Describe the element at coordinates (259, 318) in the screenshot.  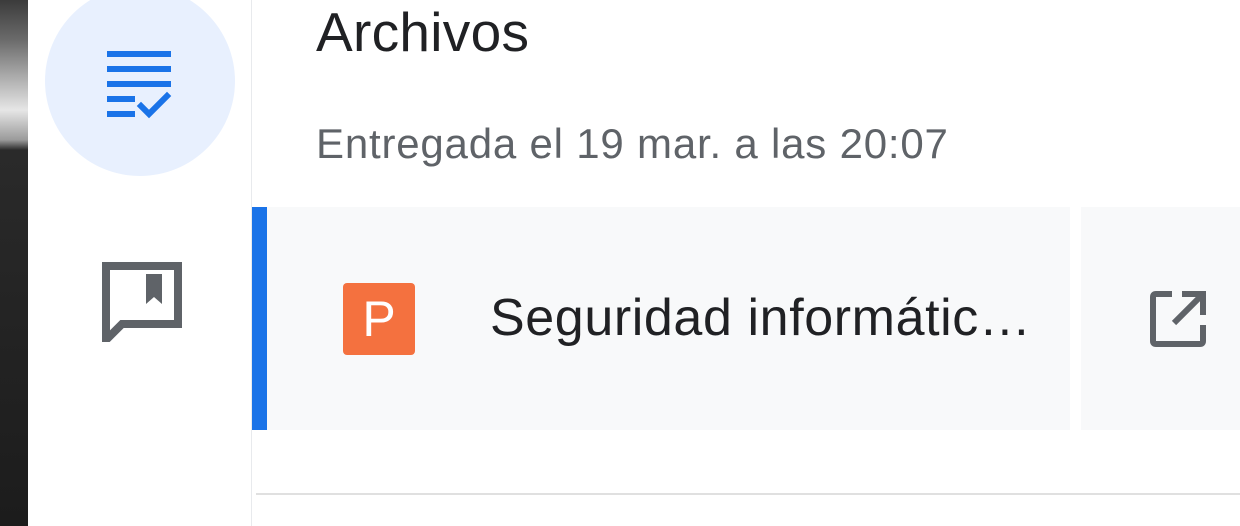
I see `attachment-accent-bar` at that location.